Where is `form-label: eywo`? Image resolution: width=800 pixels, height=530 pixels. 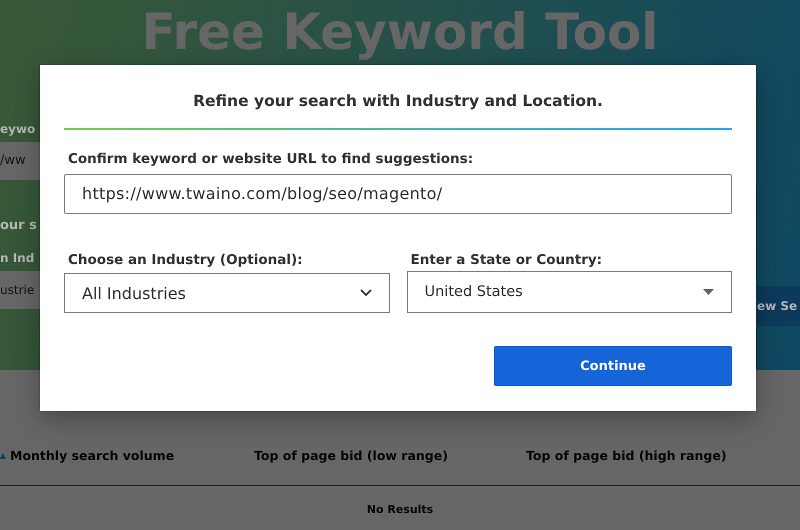 form-label: eywo is located at coordinates (18, 129).